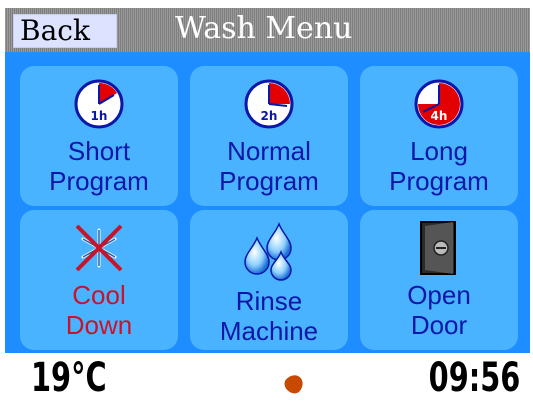 This screenshot has height=405, width=533. I want to click on tile-label-line1: Cool, so click(99, 295).